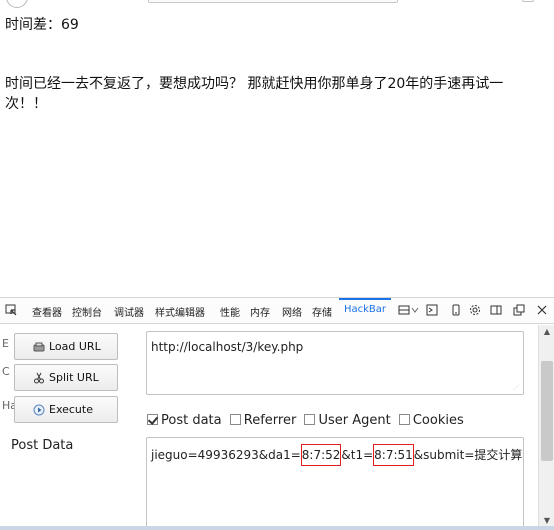 The width and height of the screenshot is (554, 530). I want to click on side-letter: C, so click(6, 371).